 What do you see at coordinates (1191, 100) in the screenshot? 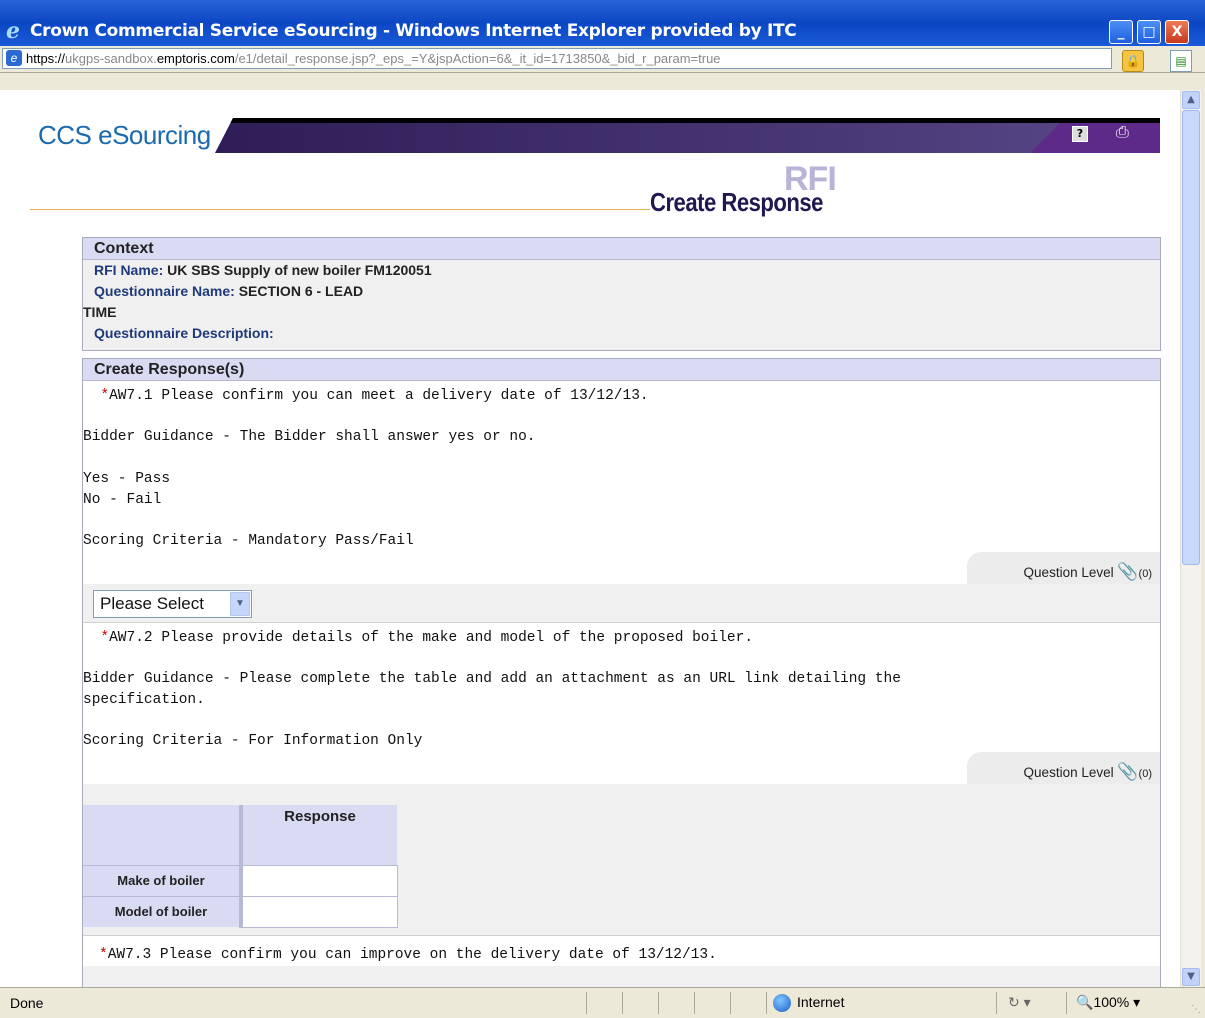
I see `scroll-up-icon: ▲` at bounding box center [1191, 100].